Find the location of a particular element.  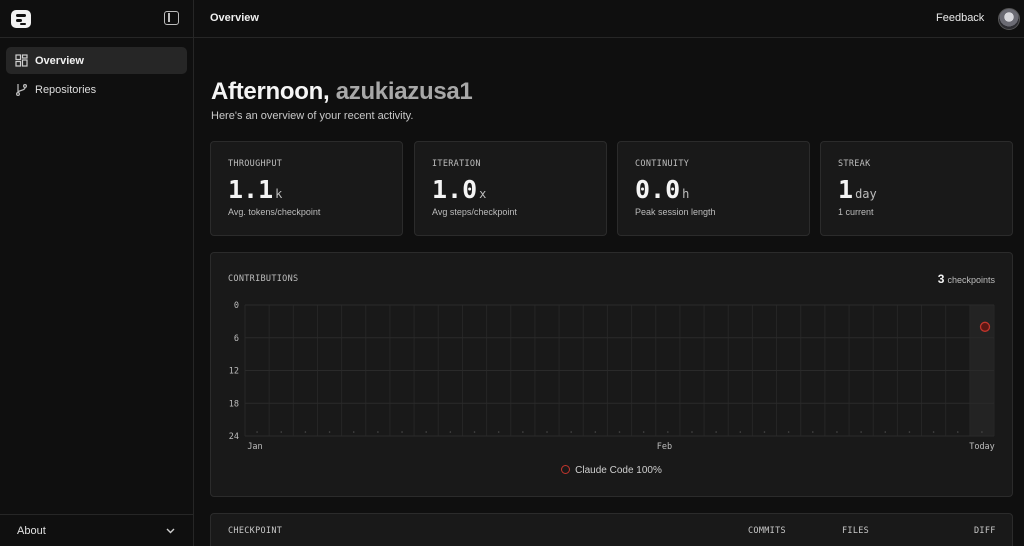

stat-unit: k is located at coordinates (279, 194).